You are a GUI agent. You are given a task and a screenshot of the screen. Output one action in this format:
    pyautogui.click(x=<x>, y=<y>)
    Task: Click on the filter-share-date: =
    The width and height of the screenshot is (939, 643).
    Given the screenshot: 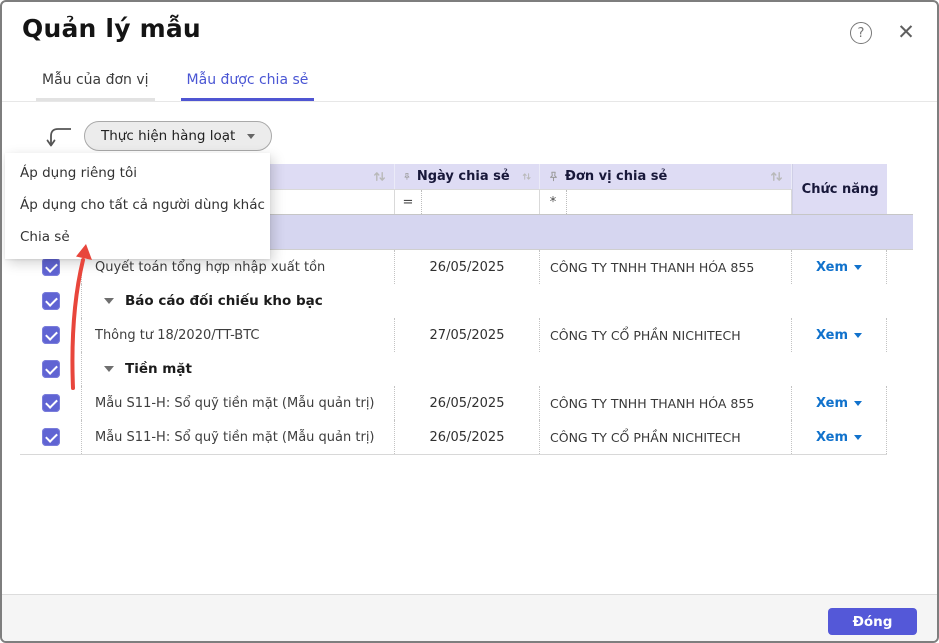 What is the action you would take?
    pyautogui.click(x=467, y=202)
    